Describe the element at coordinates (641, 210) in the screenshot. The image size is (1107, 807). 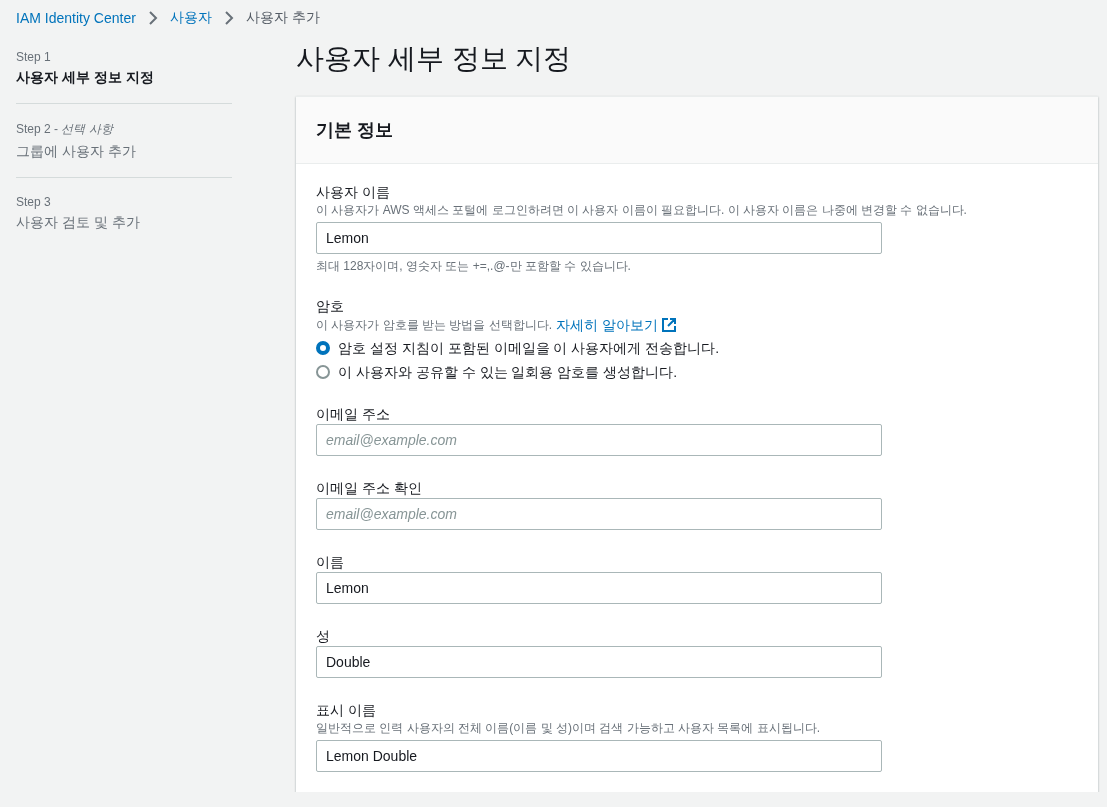
I see `field-description: 이 사용자가 AWS 액세스 포털에 로그인하려면 이 사용자 이름이 필요합니다. 이 사용자 이름은 나중에 변경할 수 없습니다.` at that location.